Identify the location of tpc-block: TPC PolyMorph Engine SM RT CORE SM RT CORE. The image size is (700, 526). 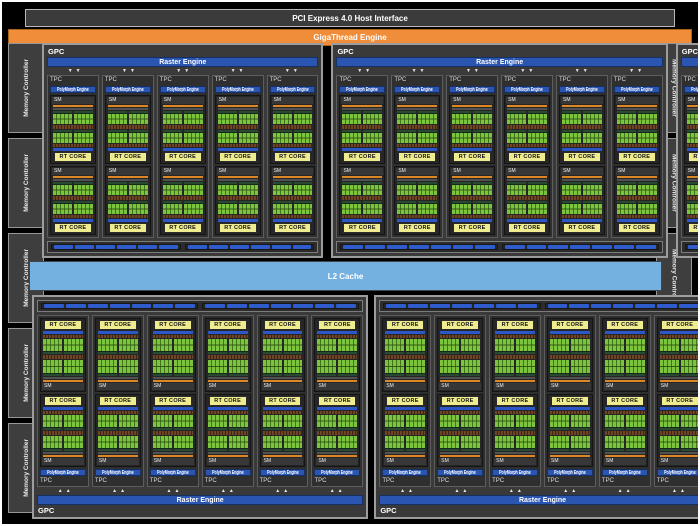
(582, 156).